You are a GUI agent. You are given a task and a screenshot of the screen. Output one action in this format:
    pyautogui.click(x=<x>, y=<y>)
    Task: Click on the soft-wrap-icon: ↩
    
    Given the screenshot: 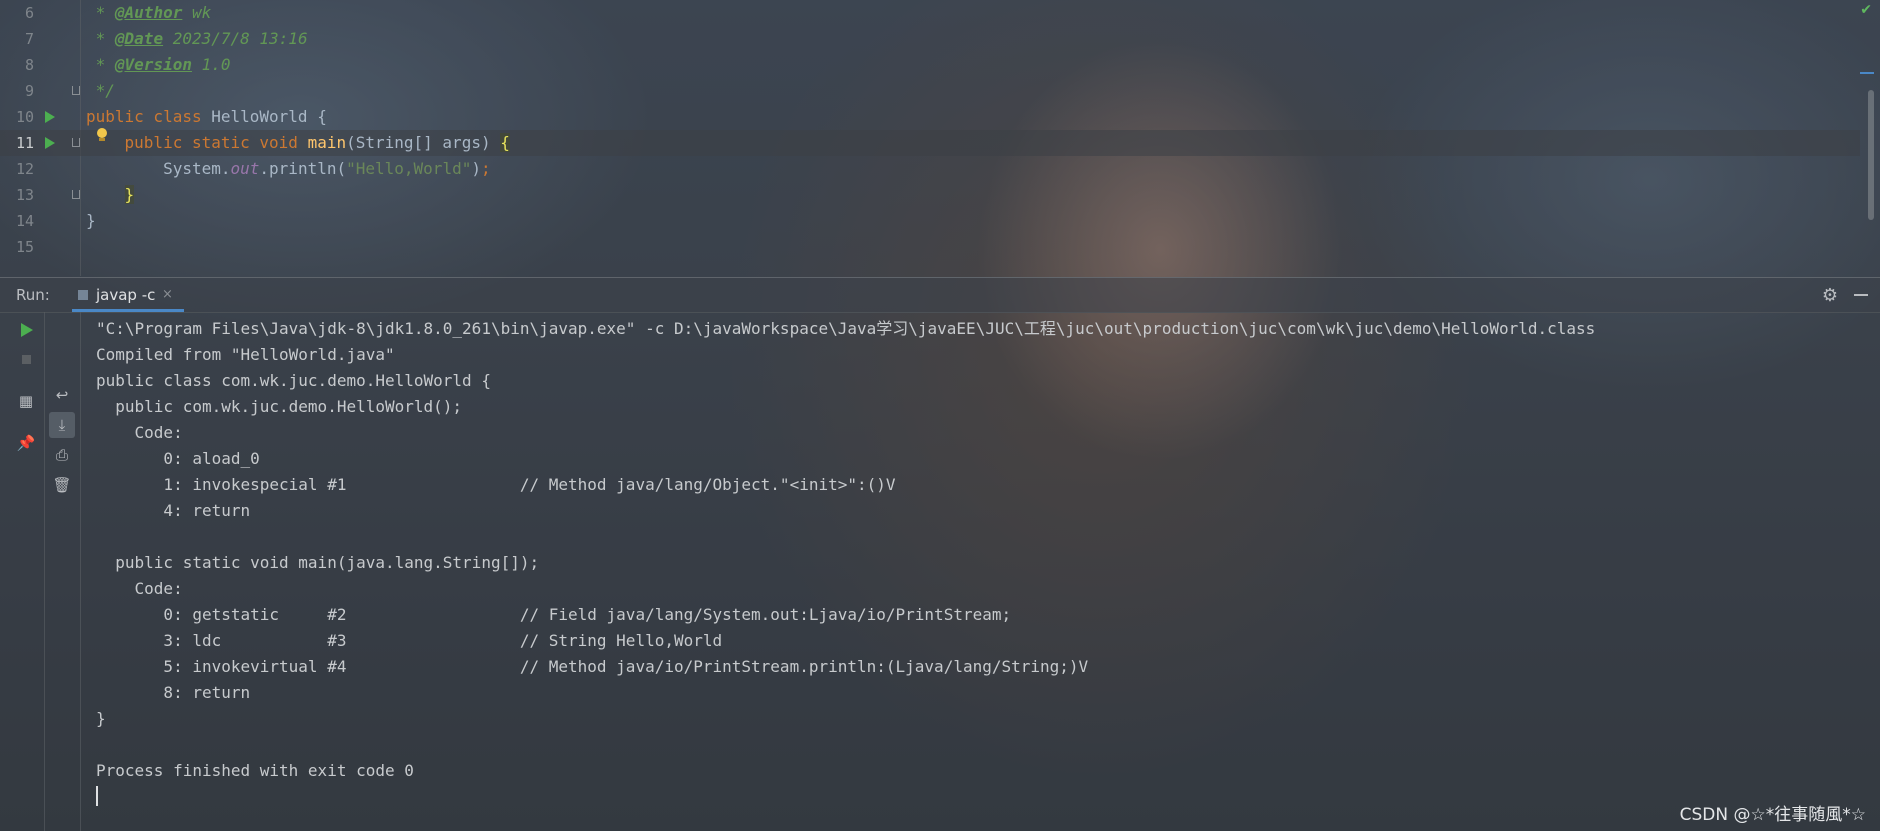 What is the action you would take?
    pyautogui.click(x=62, y=395)
    